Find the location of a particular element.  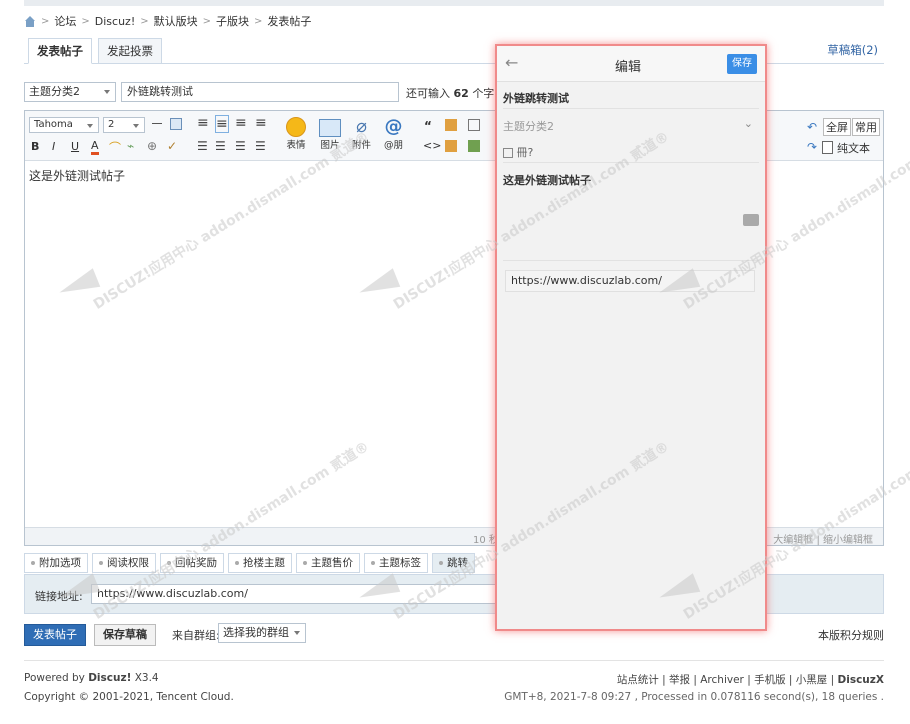

hide-icon is located at coordinates (451, 146).